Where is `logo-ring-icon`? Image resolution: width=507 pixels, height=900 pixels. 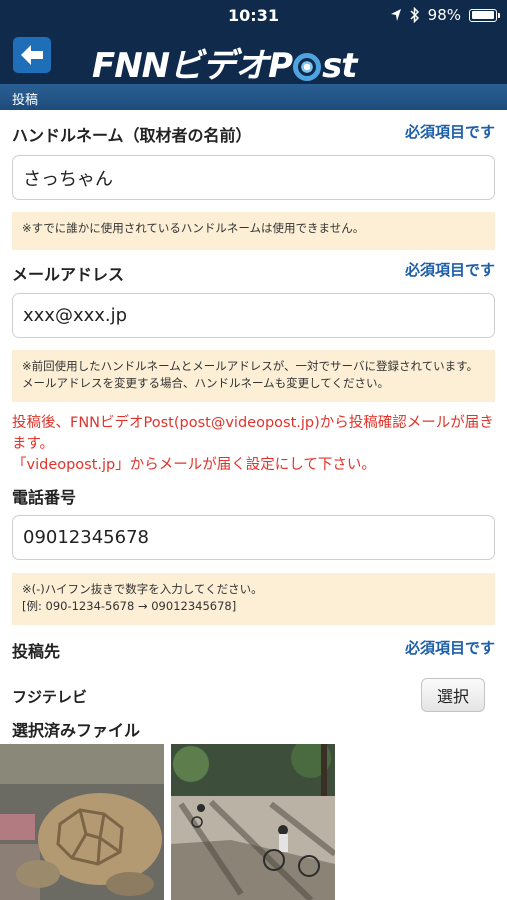
logo-ring-icon is located at coordinates (307, 67).